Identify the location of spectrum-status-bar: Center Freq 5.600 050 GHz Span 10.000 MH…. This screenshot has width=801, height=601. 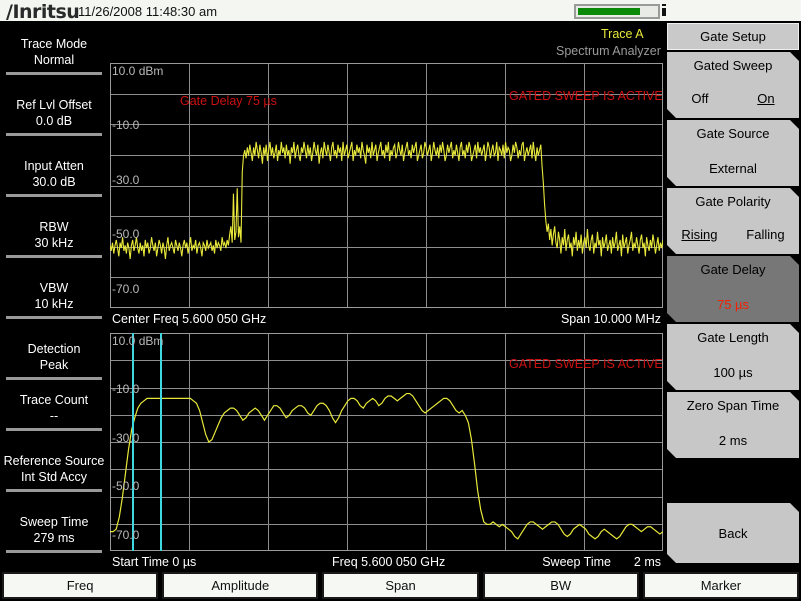
(386, 321).